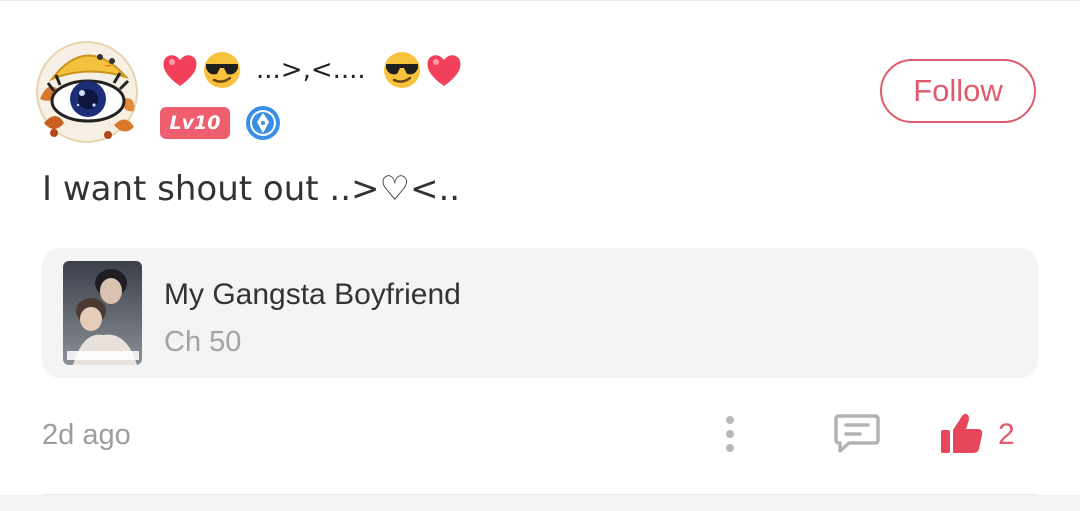  I want to click on user-badges: Lv10, so click(220, 123).